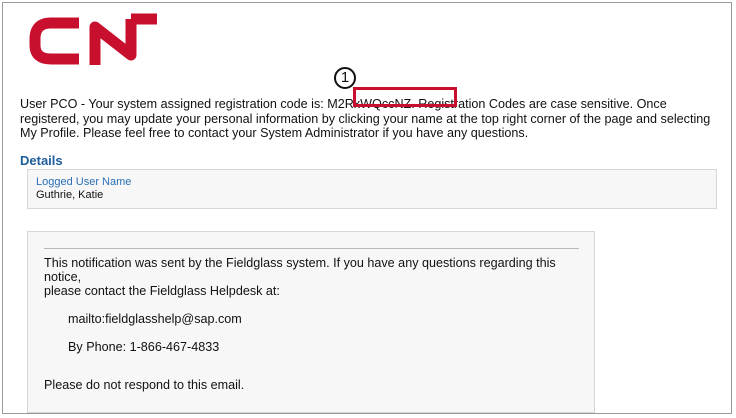  What do you see at coordinates (70, 195) in the screenshot?
I see `logged-user-name-value: Guthrie, Katie` at bounding box center [70, 195].